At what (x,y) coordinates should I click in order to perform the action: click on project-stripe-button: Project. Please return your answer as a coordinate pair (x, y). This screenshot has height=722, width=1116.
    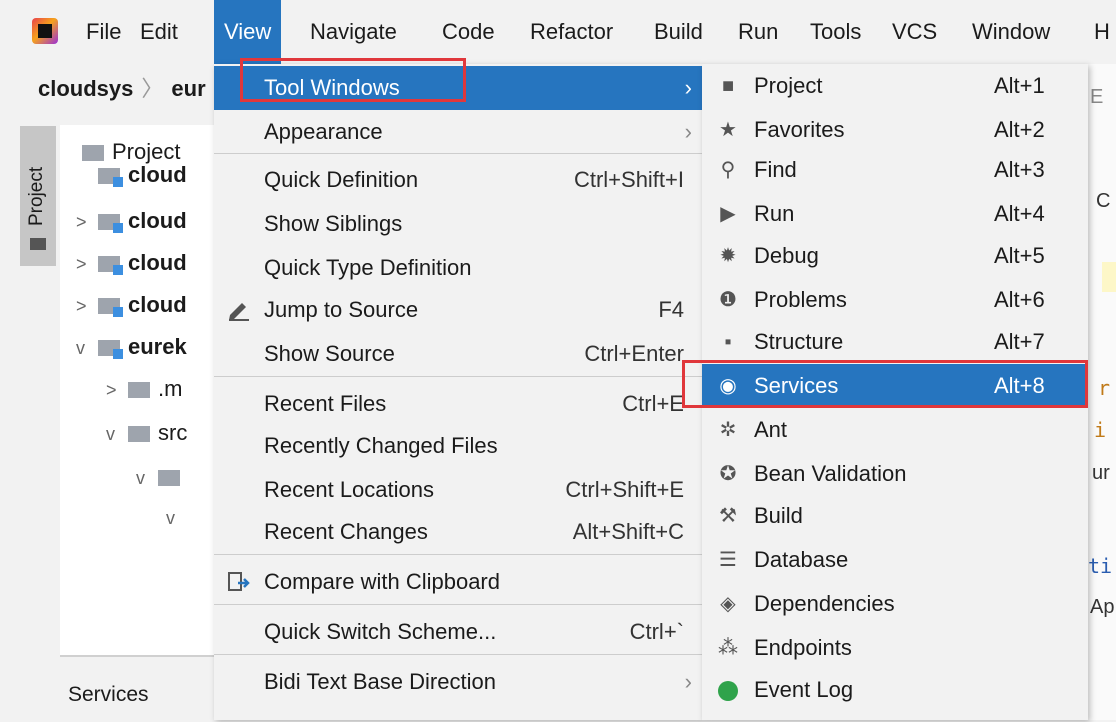
    Looking at the image, I should click on (38, 196).